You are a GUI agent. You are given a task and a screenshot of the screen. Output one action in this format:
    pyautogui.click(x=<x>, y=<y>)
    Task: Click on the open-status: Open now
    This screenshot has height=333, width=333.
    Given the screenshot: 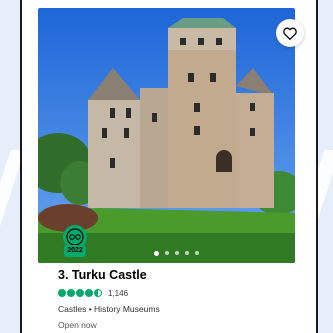 What is the action you would take?
    pyautogui.click(x=77, y=325)
    